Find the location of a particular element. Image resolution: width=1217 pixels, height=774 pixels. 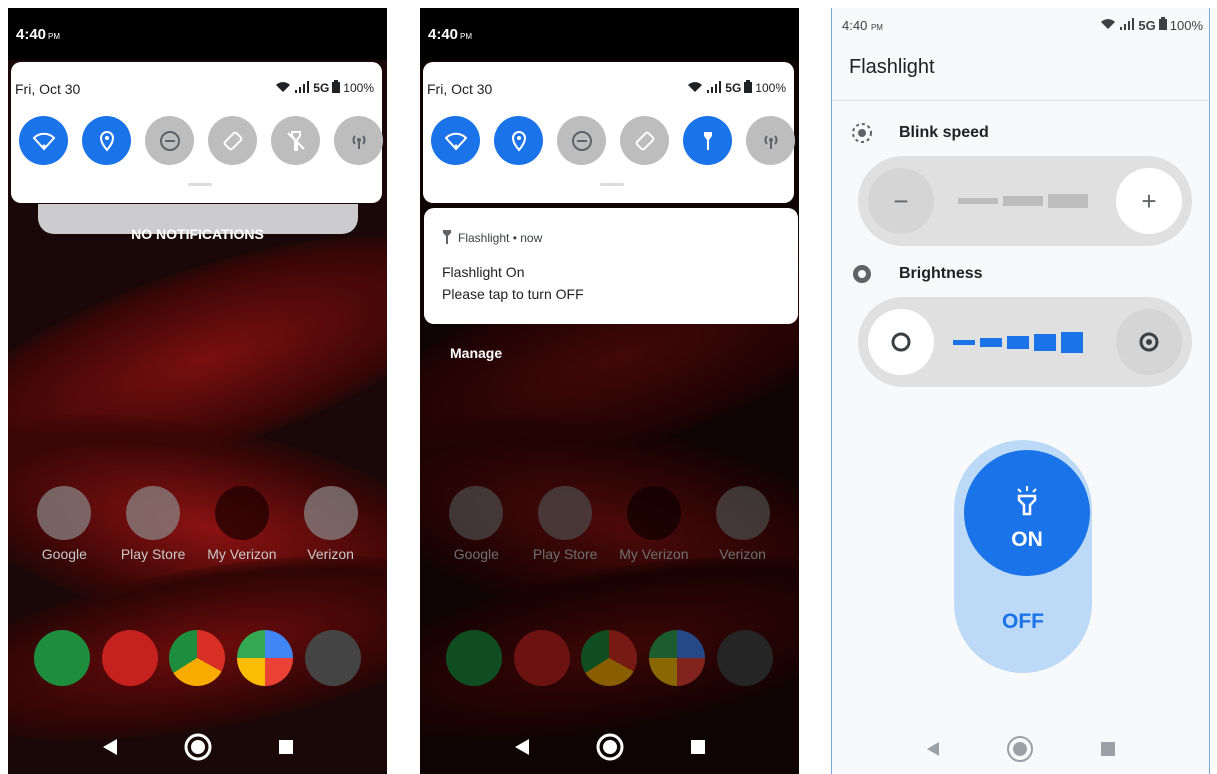

brightness-label: Brightness is located at coordinates (941, 273).